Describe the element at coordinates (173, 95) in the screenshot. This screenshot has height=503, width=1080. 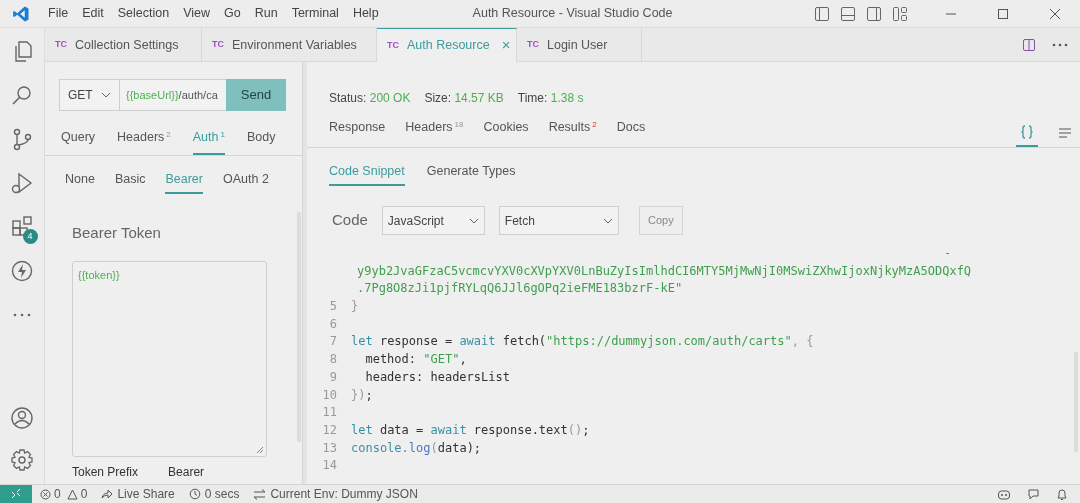
I see `url-field: {{baseUrl}}/auth/ca` at that location.